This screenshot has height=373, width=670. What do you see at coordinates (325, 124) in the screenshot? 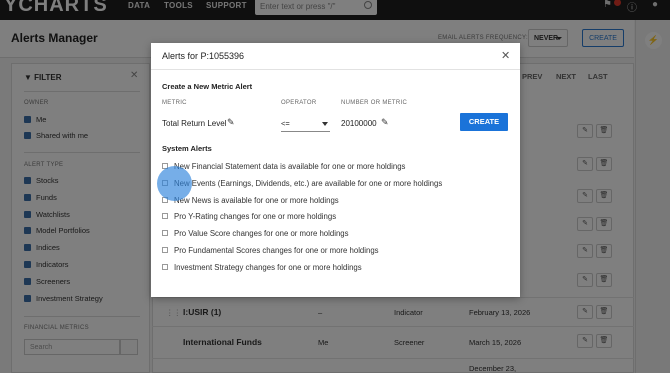
I see `chevron-down-icon` at bounding box center [325, 124].